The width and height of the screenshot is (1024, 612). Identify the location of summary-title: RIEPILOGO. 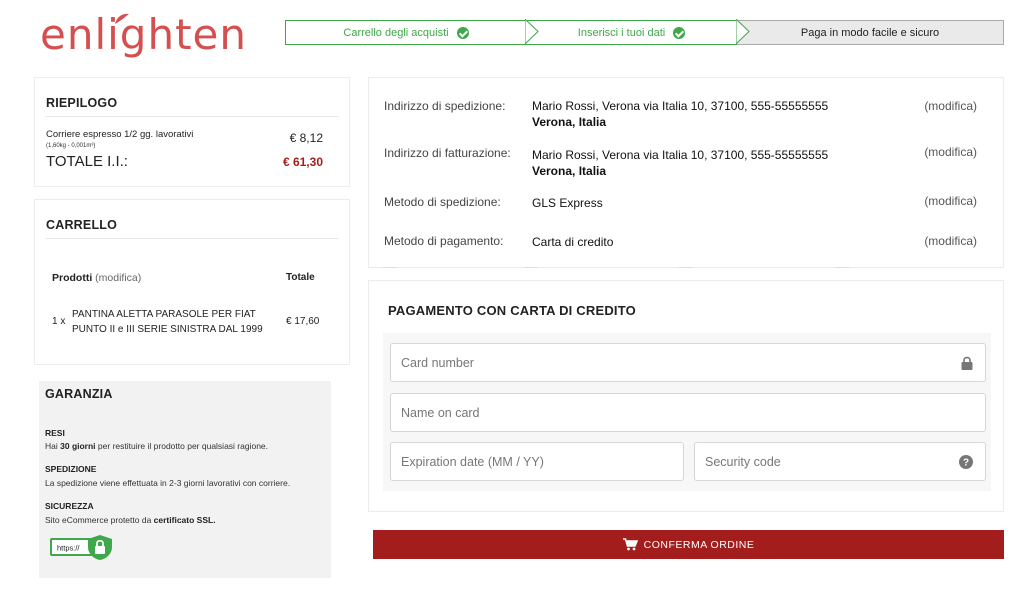
(82, 103).